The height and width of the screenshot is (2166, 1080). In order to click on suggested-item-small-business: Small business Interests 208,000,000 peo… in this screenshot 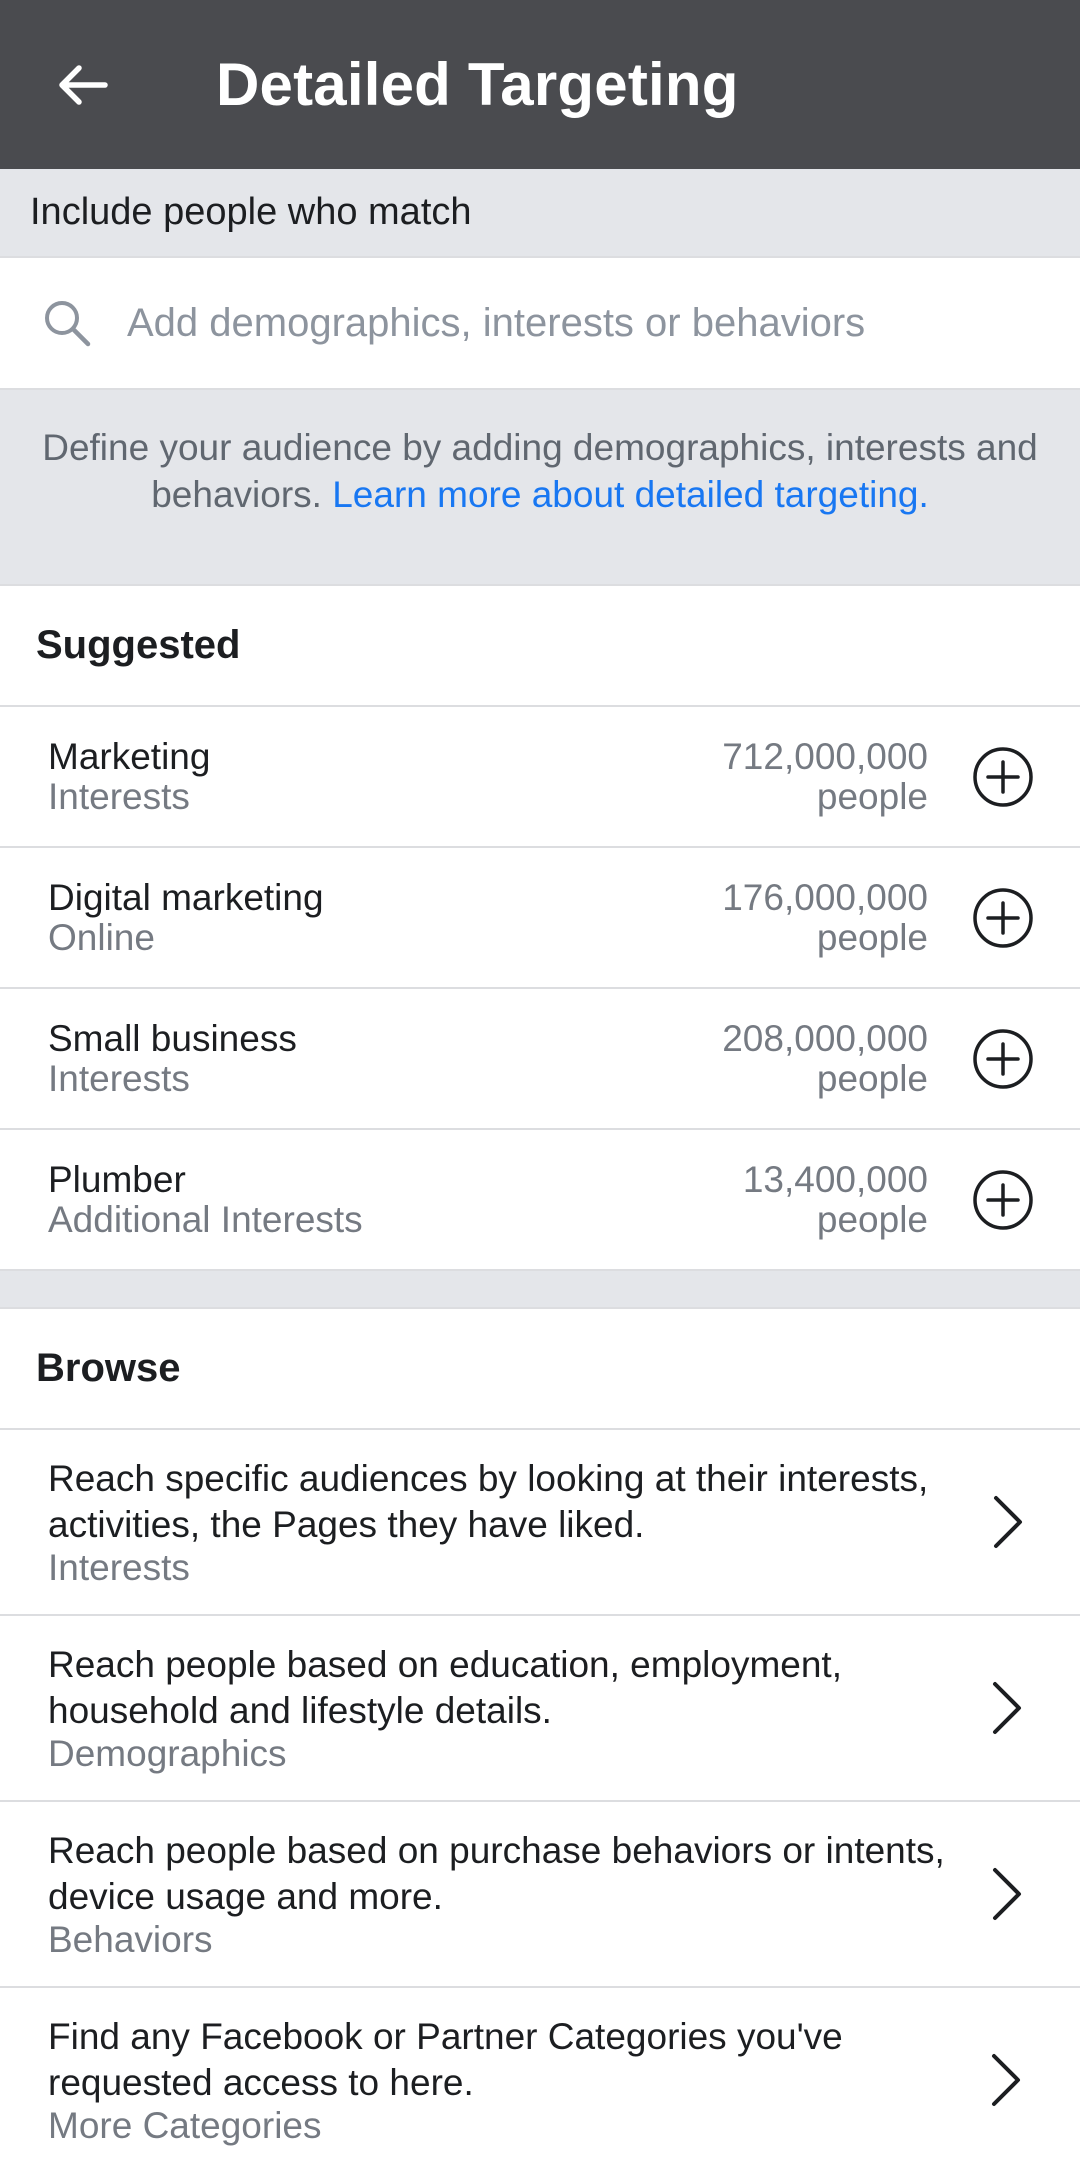, I will do `click(540, 1059)`.